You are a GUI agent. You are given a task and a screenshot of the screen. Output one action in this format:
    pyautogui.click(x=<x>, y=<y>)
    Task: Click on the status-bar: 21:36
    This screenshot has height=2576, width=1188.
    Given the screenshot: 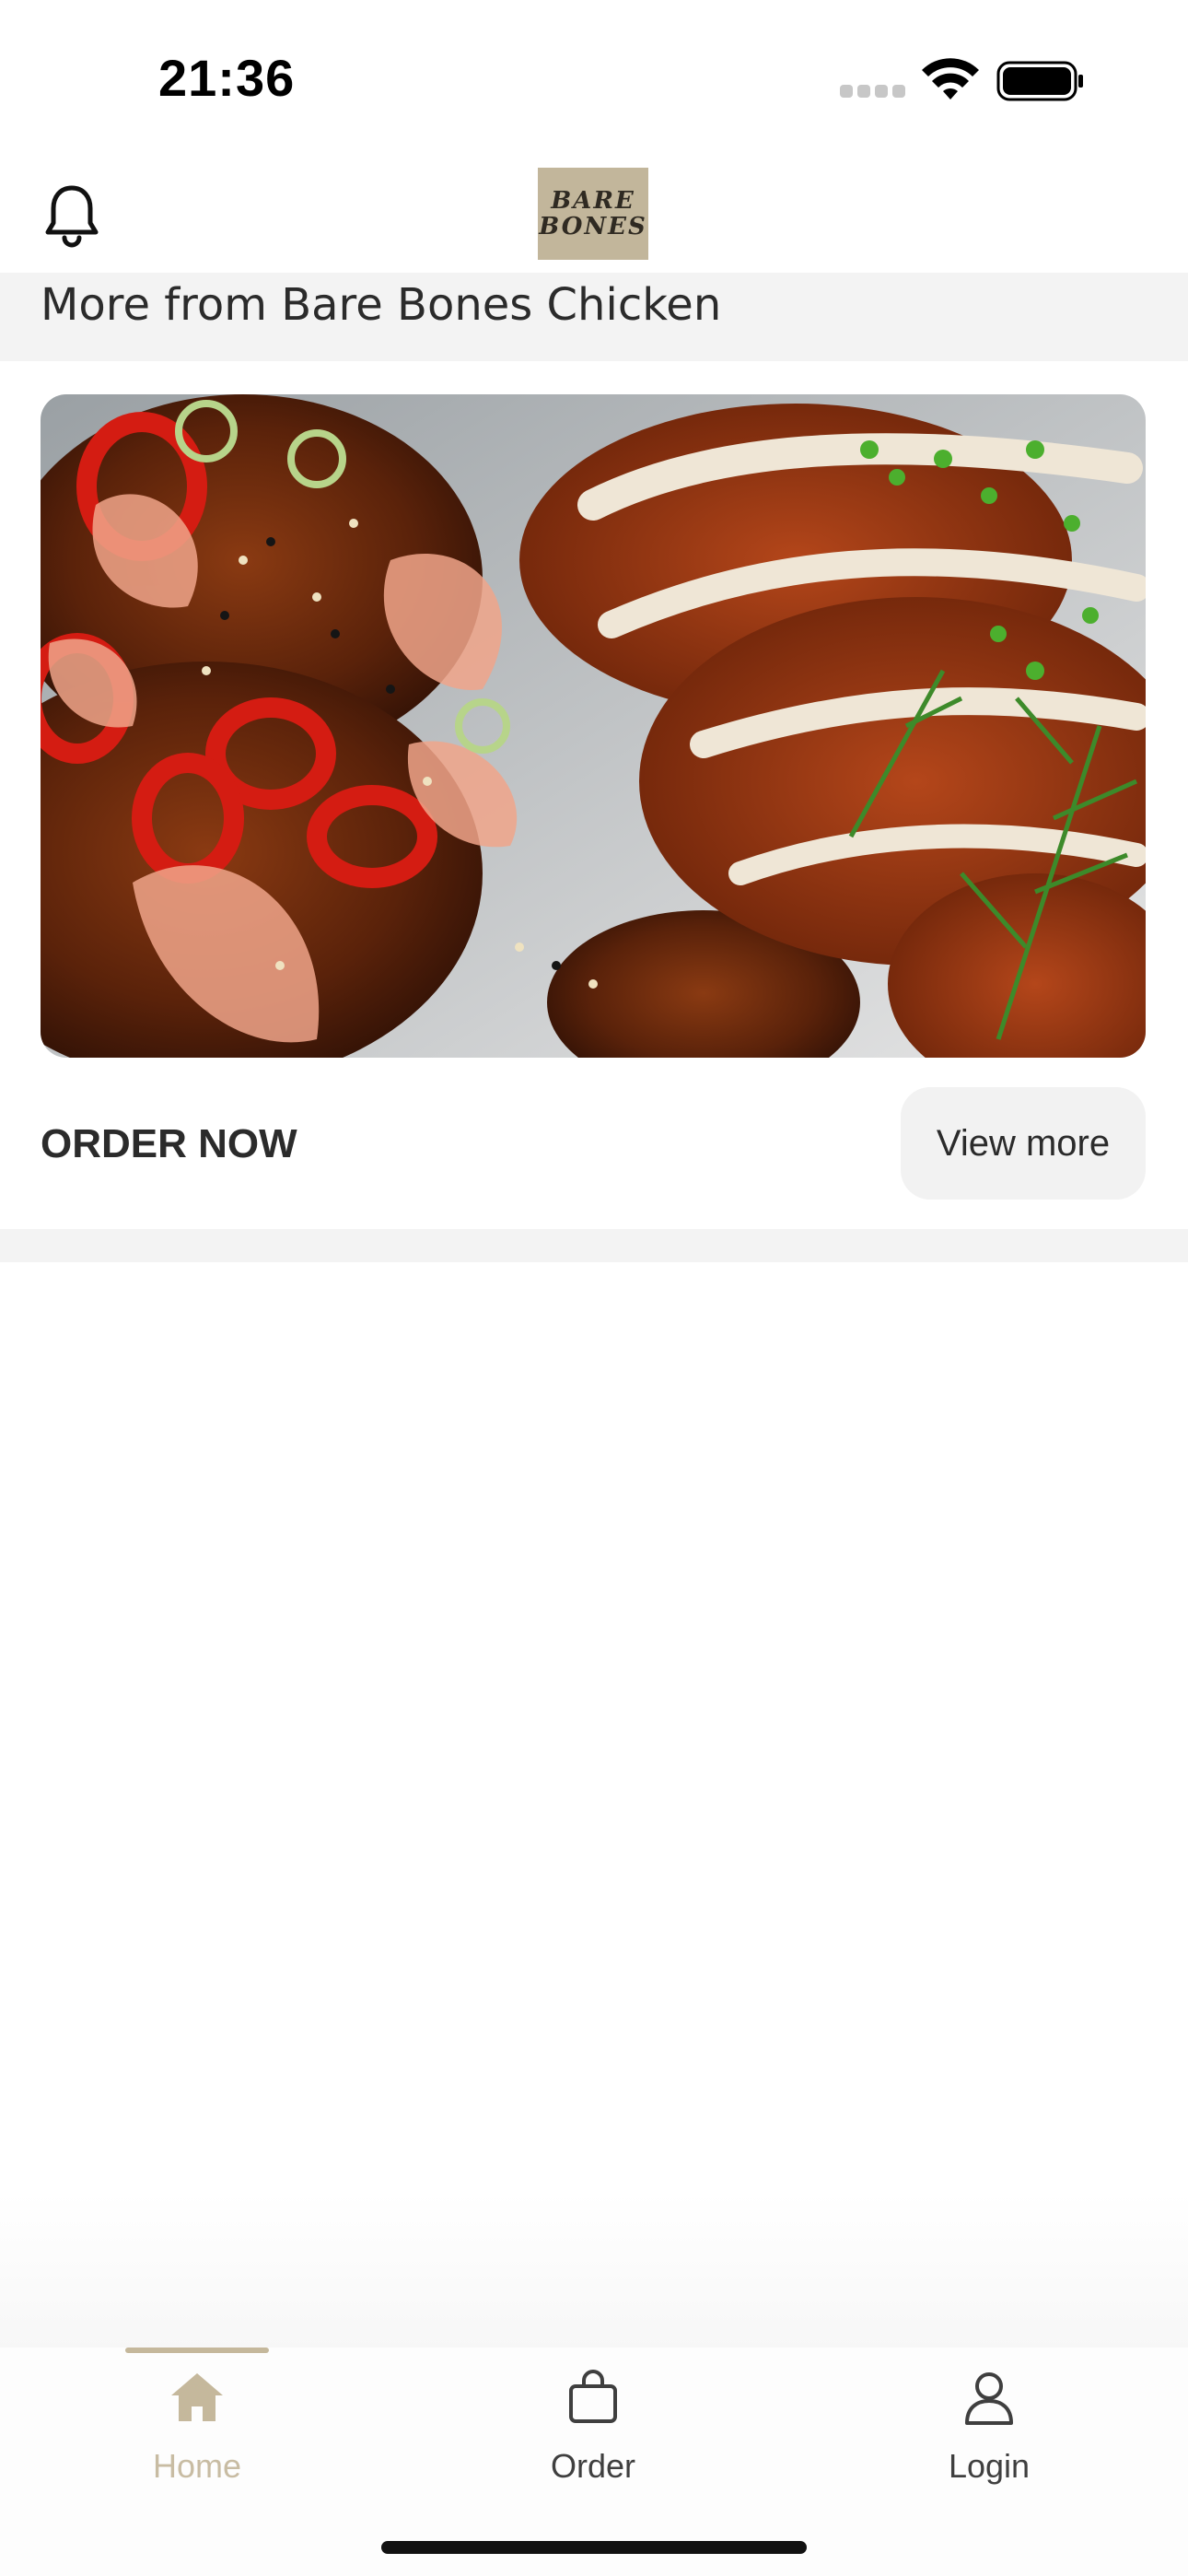 What is the action you would take?
    pyautogui.click(x=594, y=78)
    